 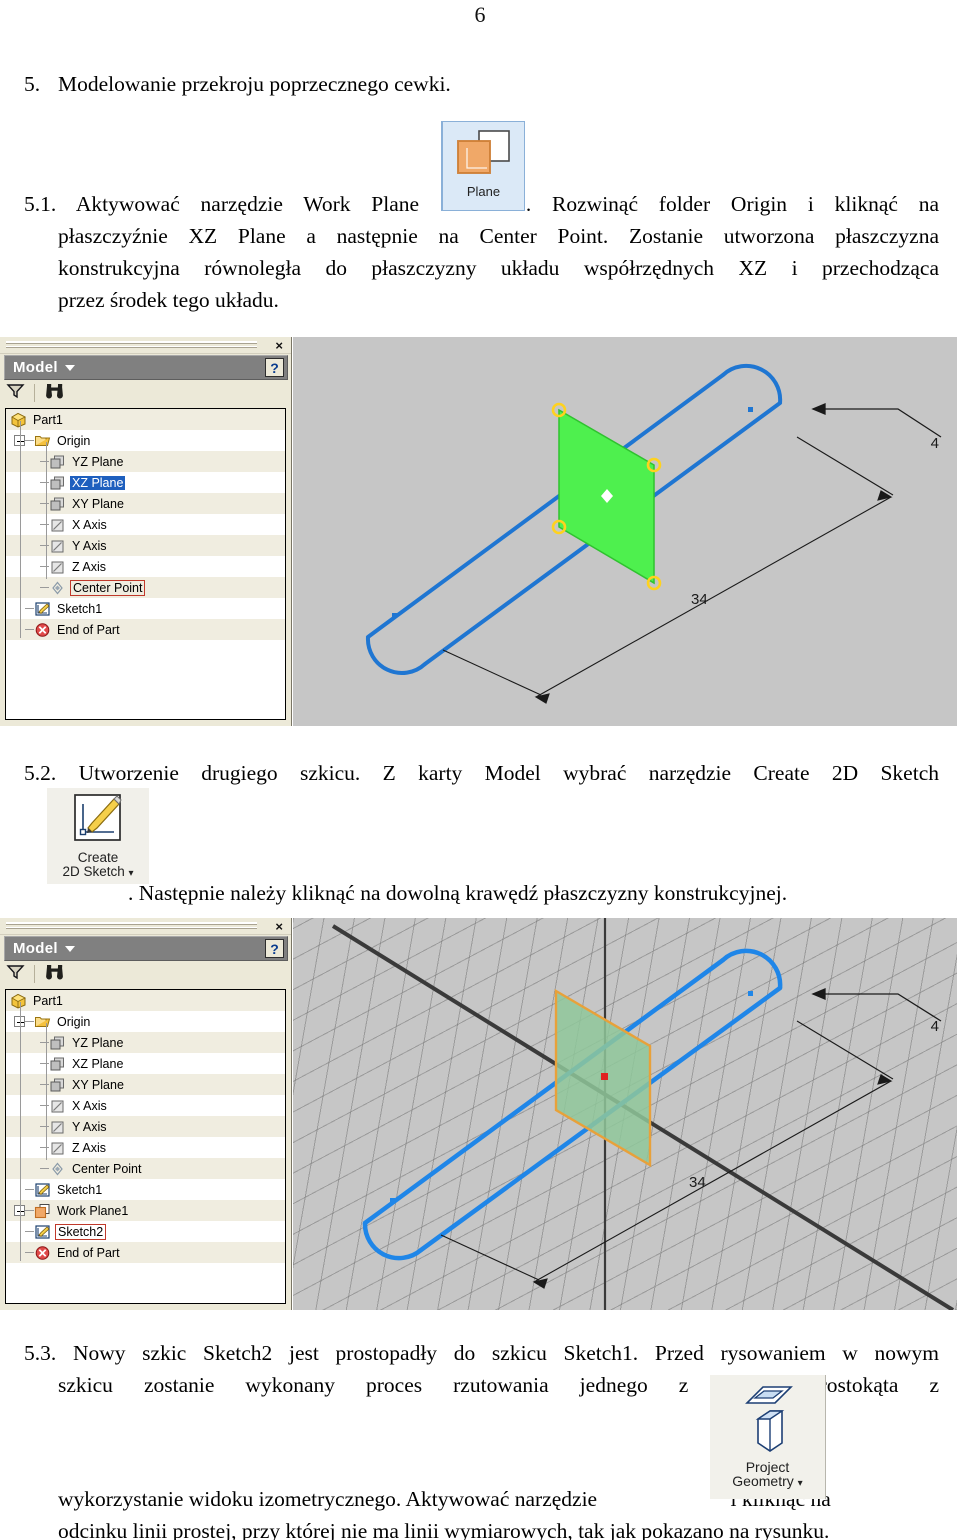 What do you see at coordinates (146, 948) in the screenshot?
I see `model-panel-header-2: Model ?` at bounding box center [146, 948].